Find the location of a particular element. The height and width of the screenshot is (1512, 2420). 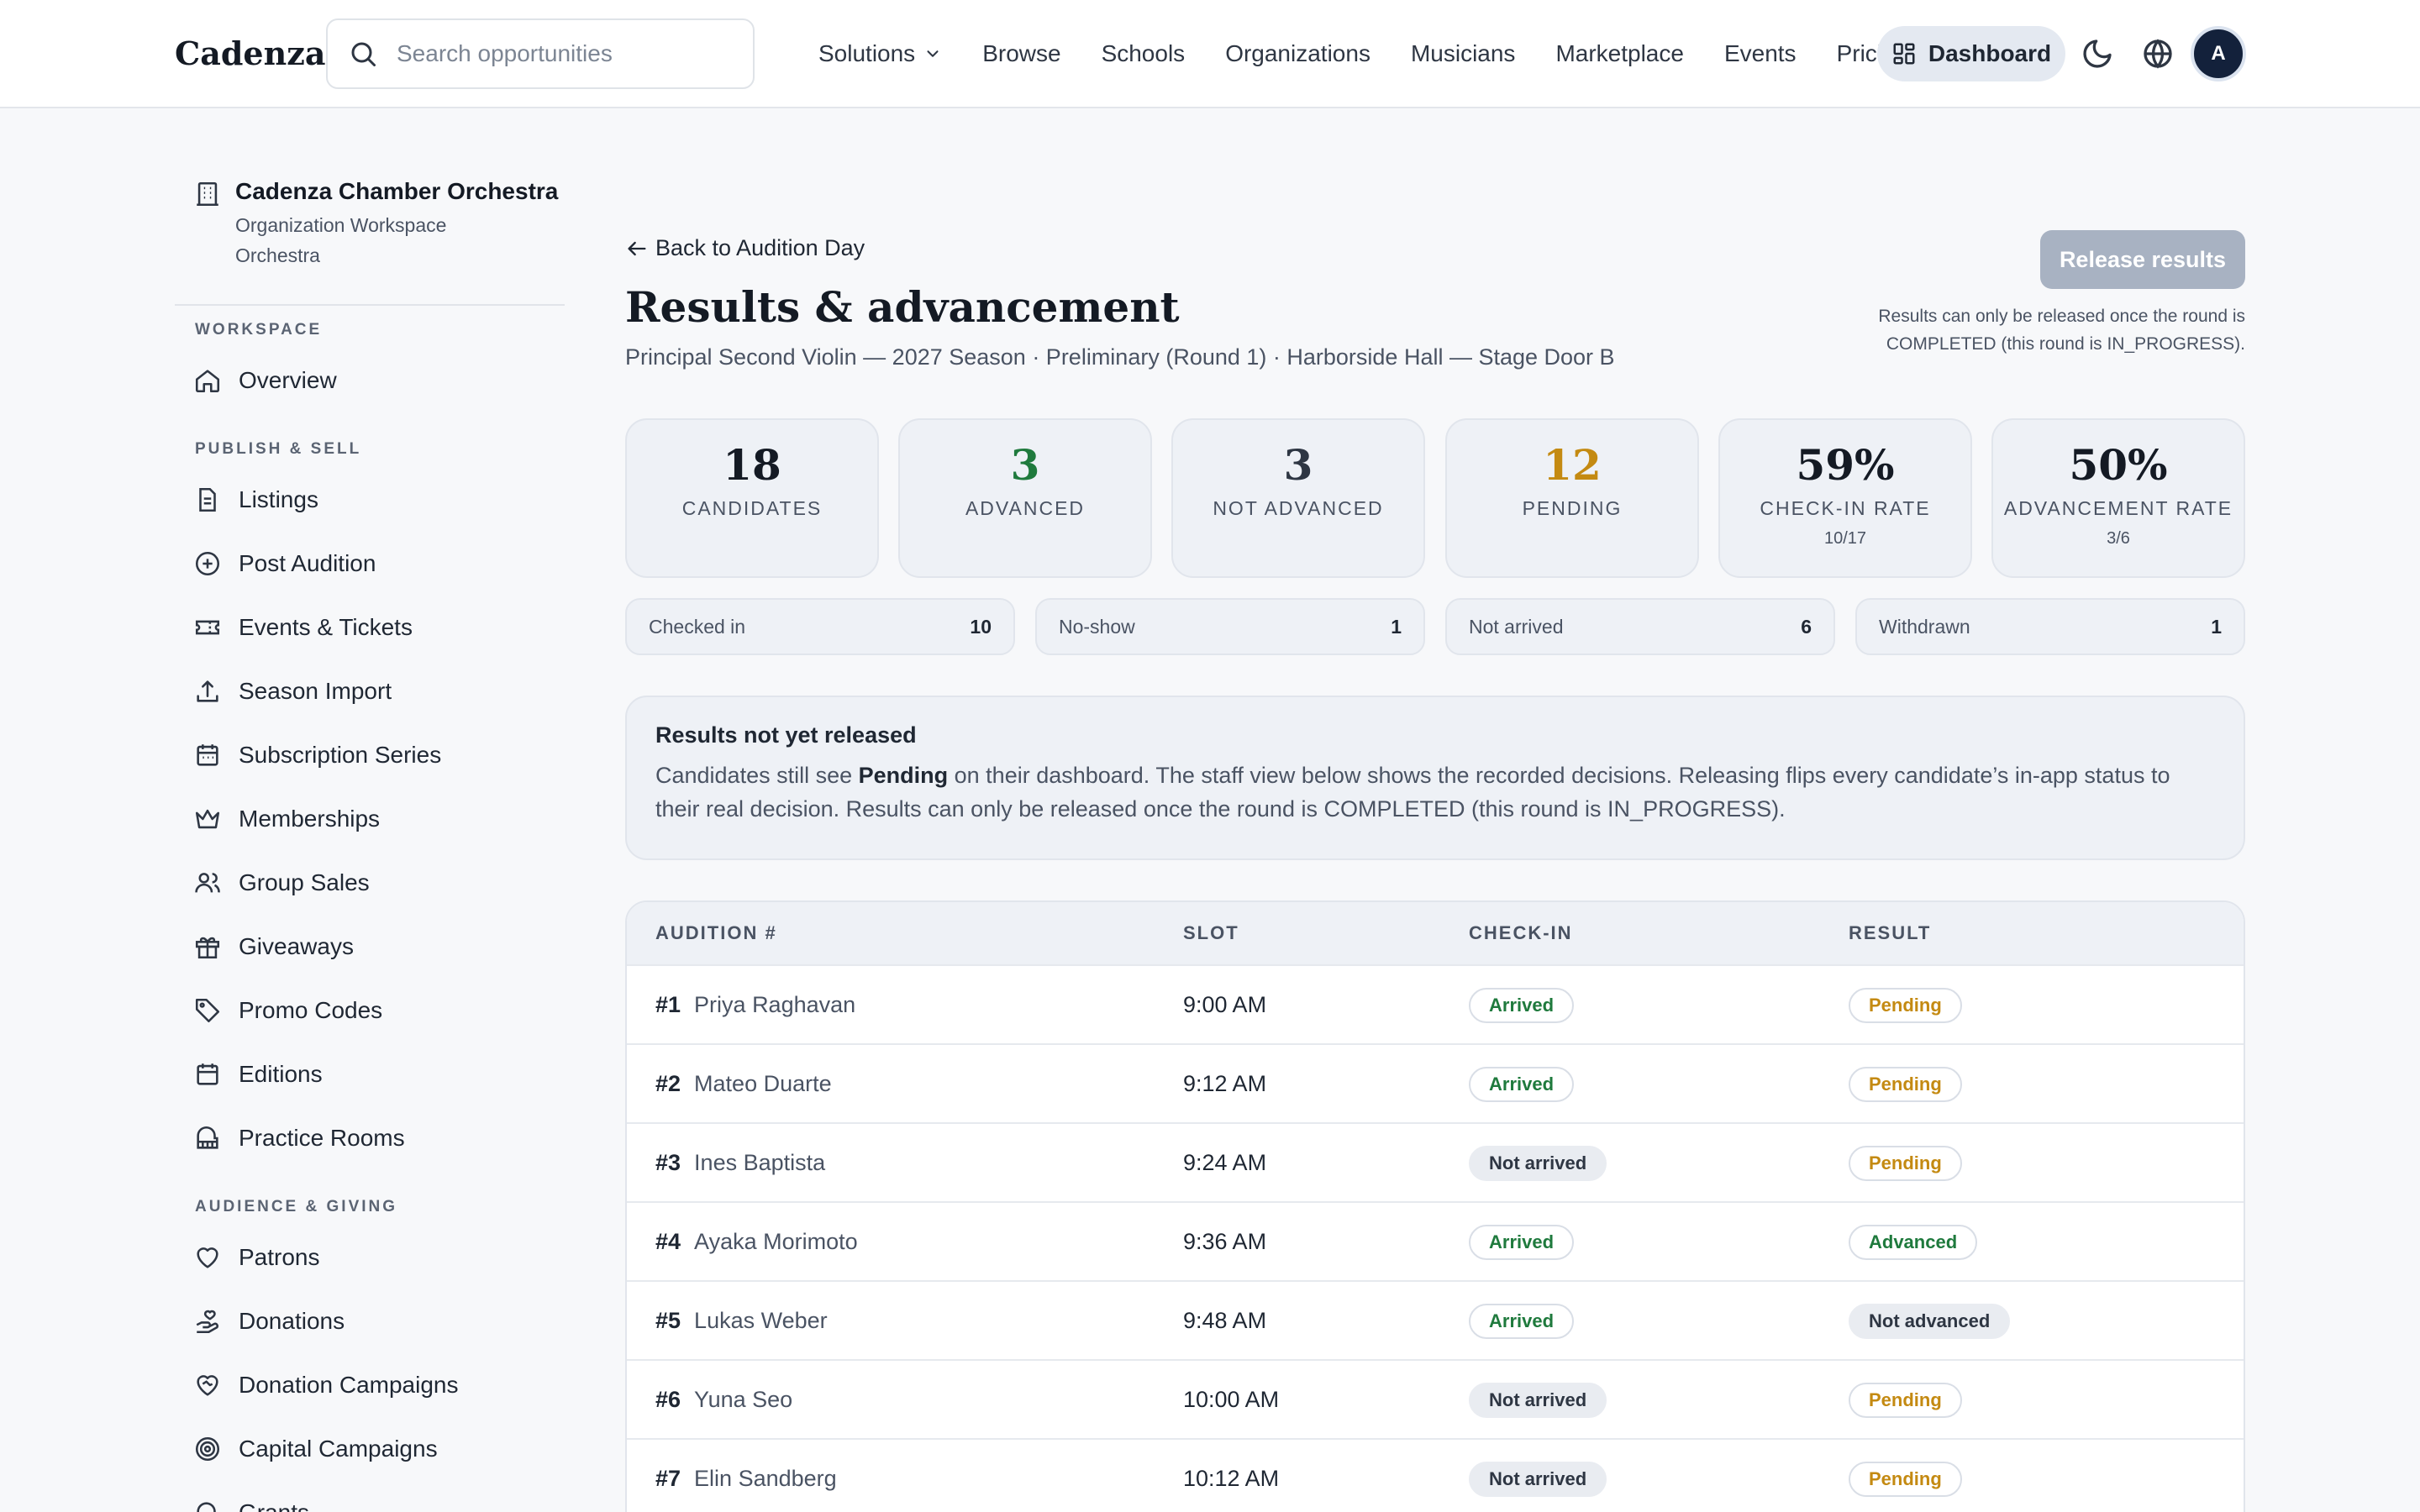

piano-icon is located at coordinates (207, 1137).